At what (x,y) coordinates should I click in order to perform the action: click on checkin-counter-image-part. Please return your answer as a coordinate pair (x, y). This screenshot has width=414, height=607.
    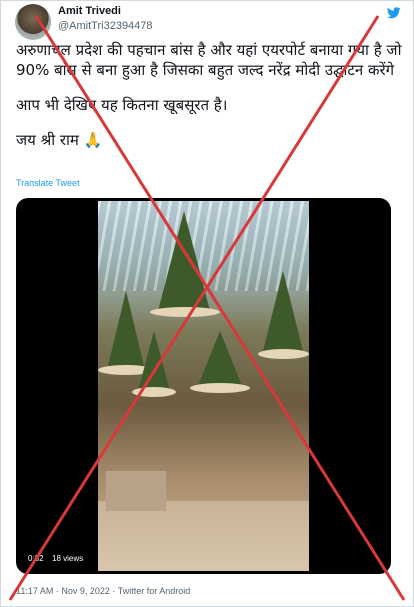
    Looking at the image, I should click on (136, 491).